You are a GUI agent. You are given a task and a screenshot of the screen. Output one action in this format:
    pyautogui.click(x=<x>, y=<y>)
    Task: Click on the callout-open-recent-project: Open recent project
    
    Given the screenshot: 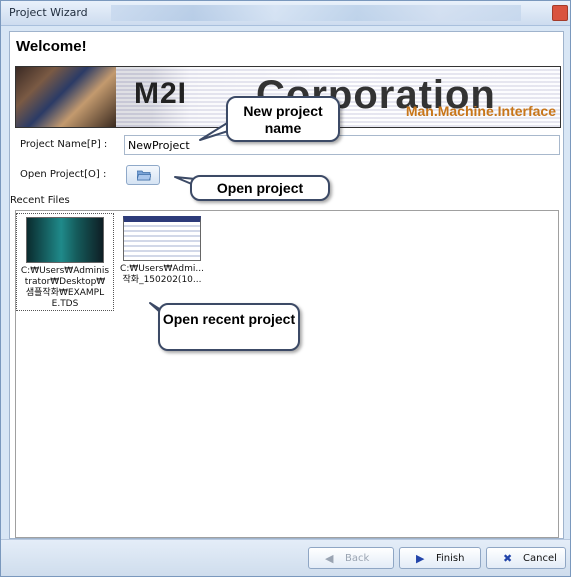 What is the action you would take?
    pyautogui.click(x=229, y=327)
    